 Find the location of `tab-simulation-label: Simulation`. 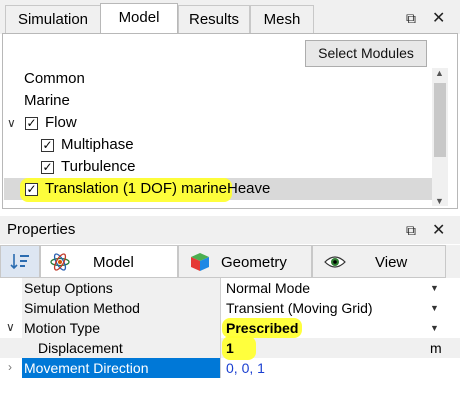

tab-simulation-label: Simulation is located at coordinates (53, 19).